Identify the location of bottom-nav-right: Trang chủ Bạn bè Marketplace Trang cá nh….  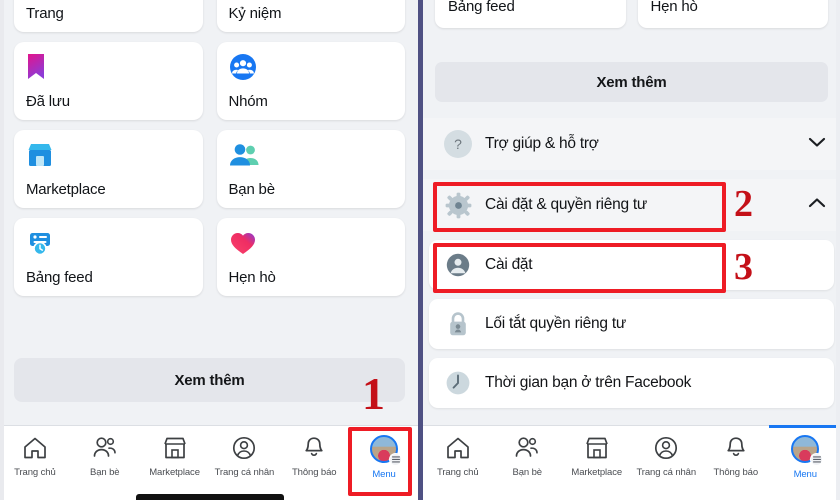
(631, 462).